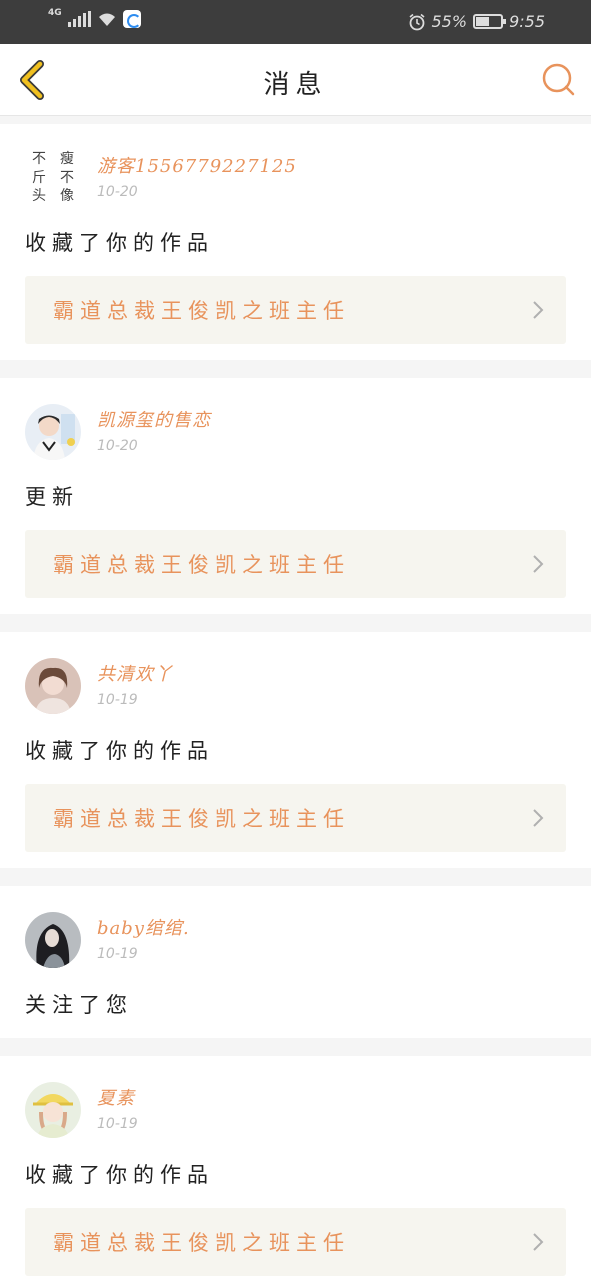 This screenshot has height=1280, width=591. Describe the element at coordinates (143, 927) in the screenshot. I see `username: baby绾绾.` at that location.